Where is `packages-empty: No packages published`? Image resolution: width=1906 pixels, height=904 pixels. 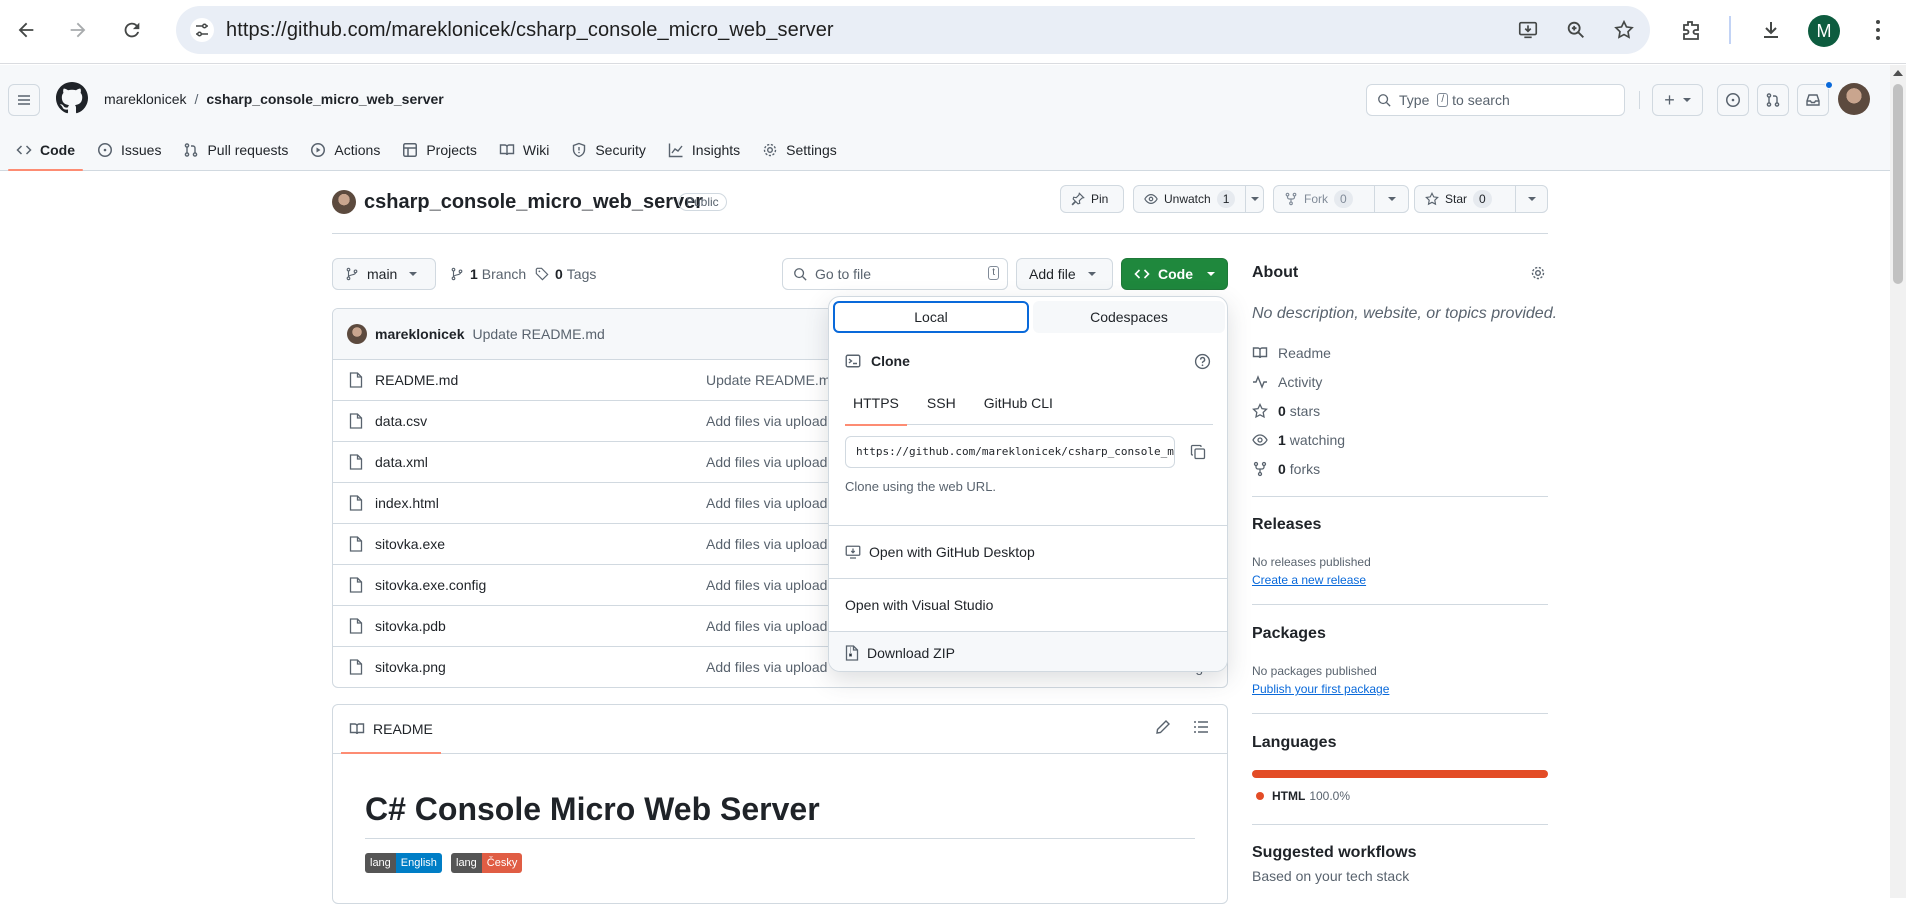
packages-empty: No packages published is located at coordinates (1314, 671).